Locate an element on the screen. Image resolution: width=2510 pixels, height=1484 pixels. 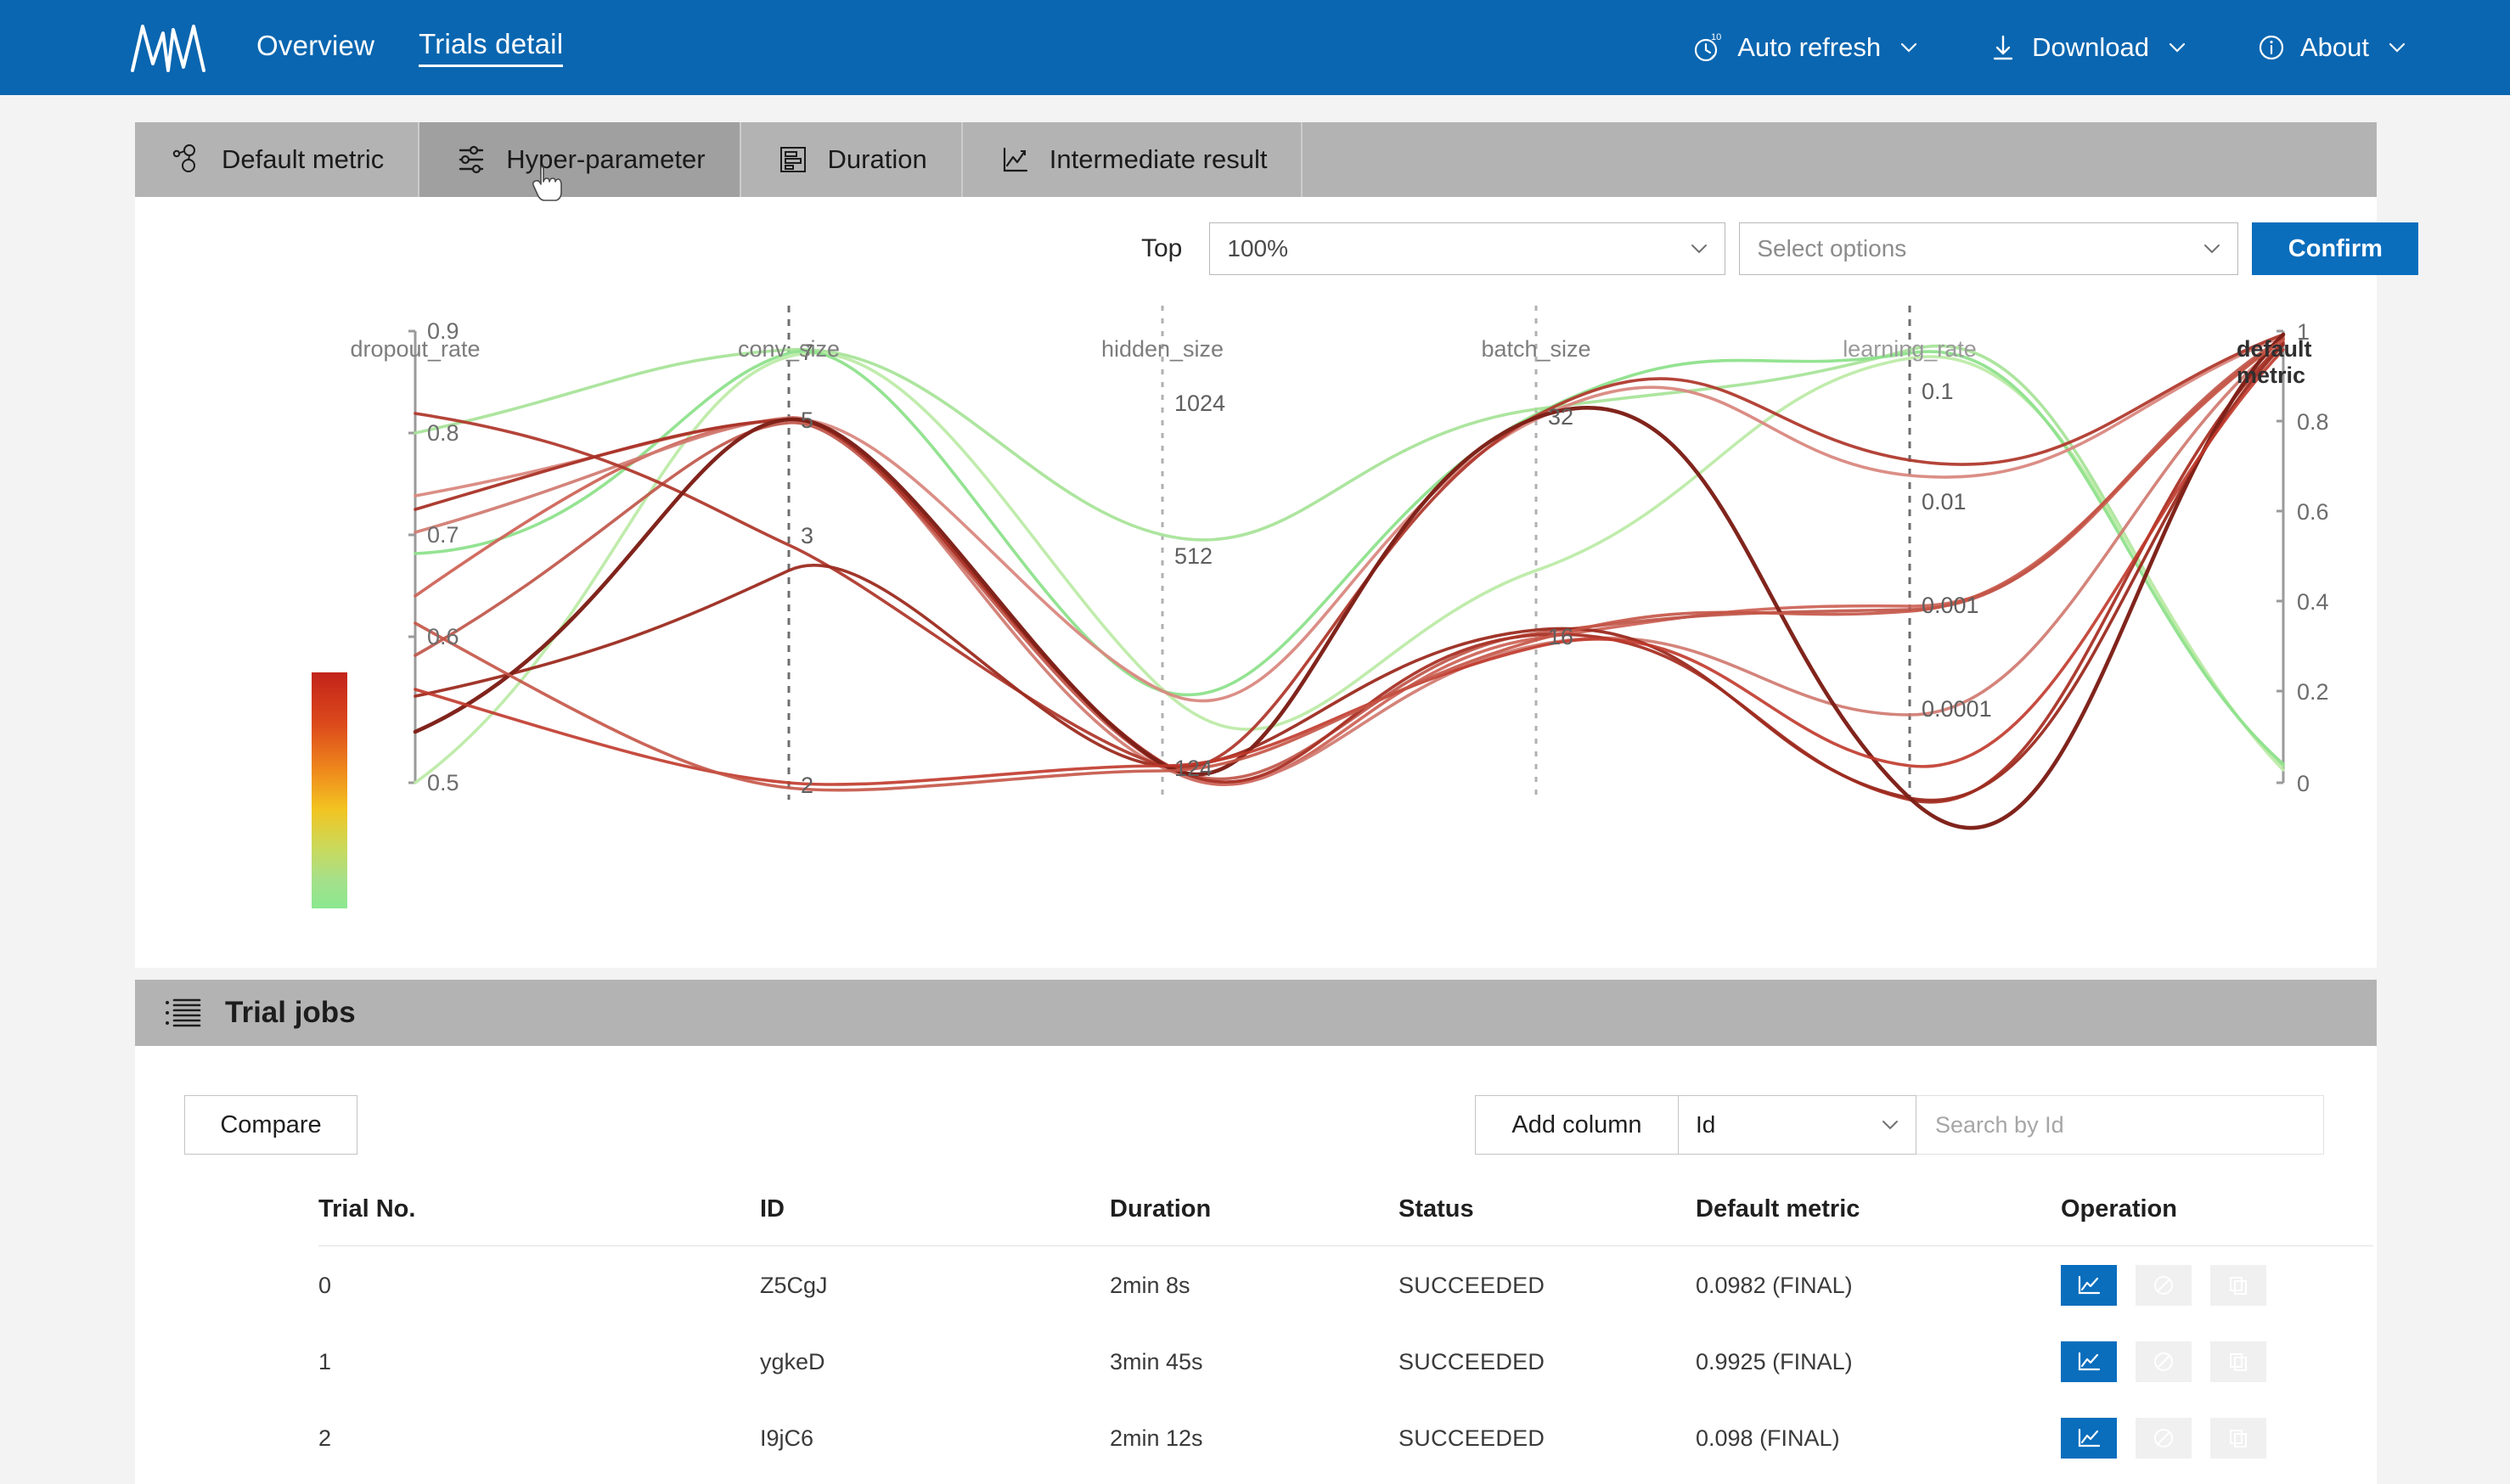
svg-text: 2 is located at coordinates (807, 785).